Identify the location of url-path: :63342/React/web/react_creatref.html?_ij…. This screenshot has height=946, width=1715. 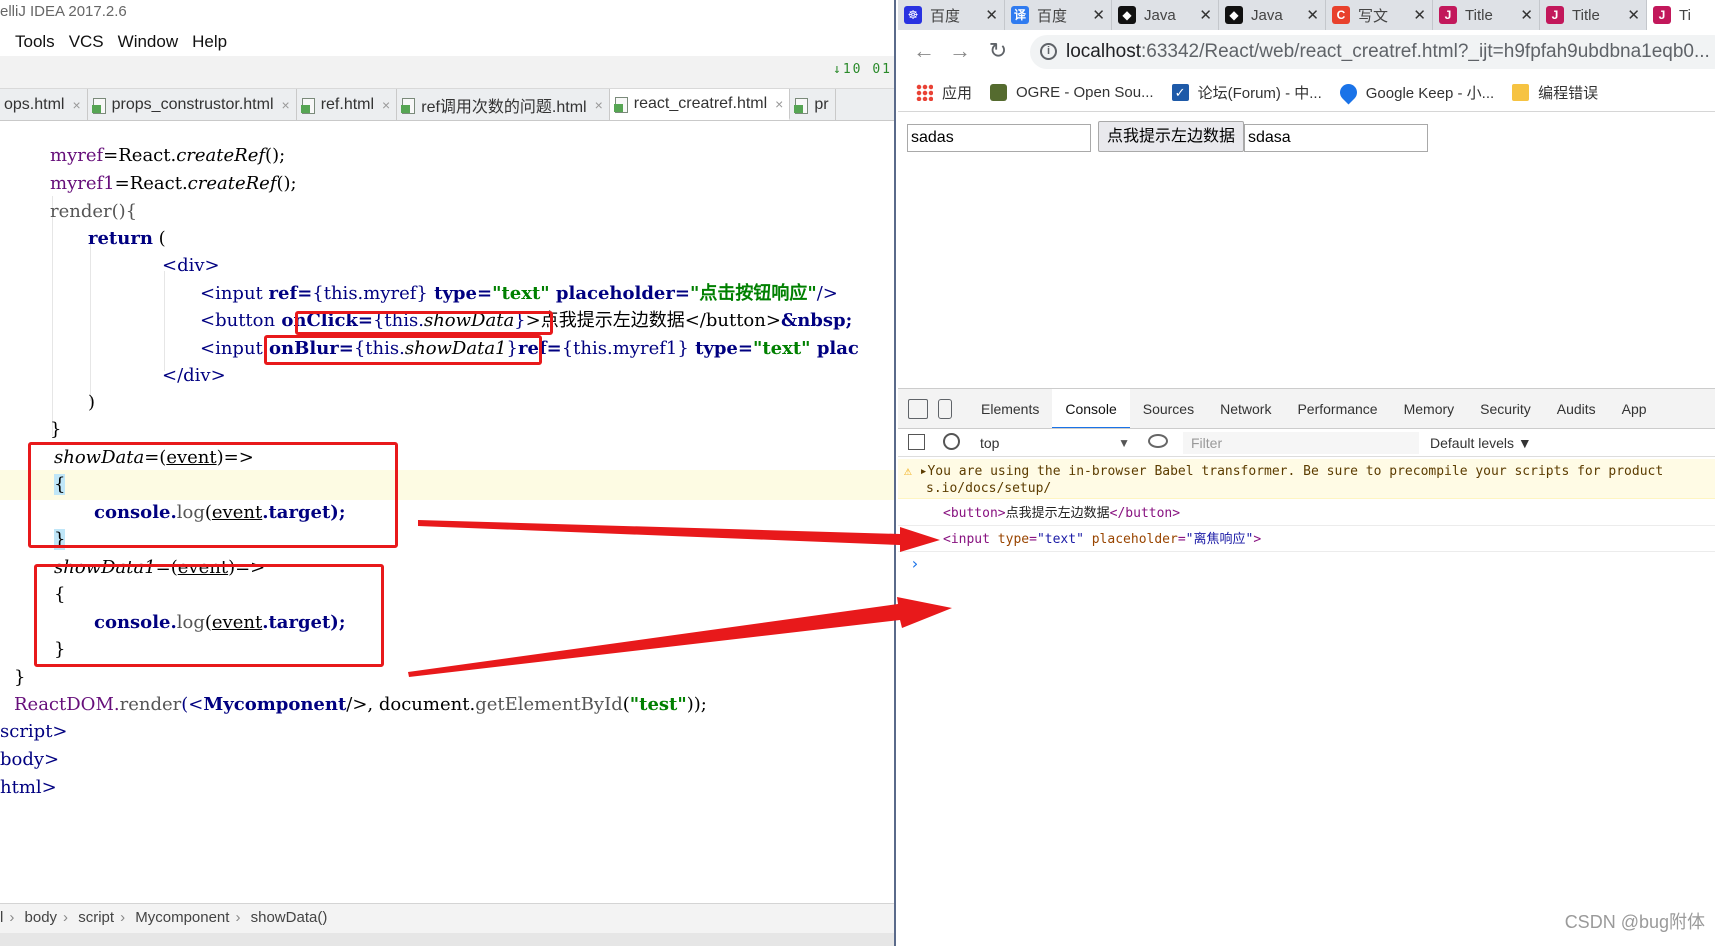
(1425, 51).